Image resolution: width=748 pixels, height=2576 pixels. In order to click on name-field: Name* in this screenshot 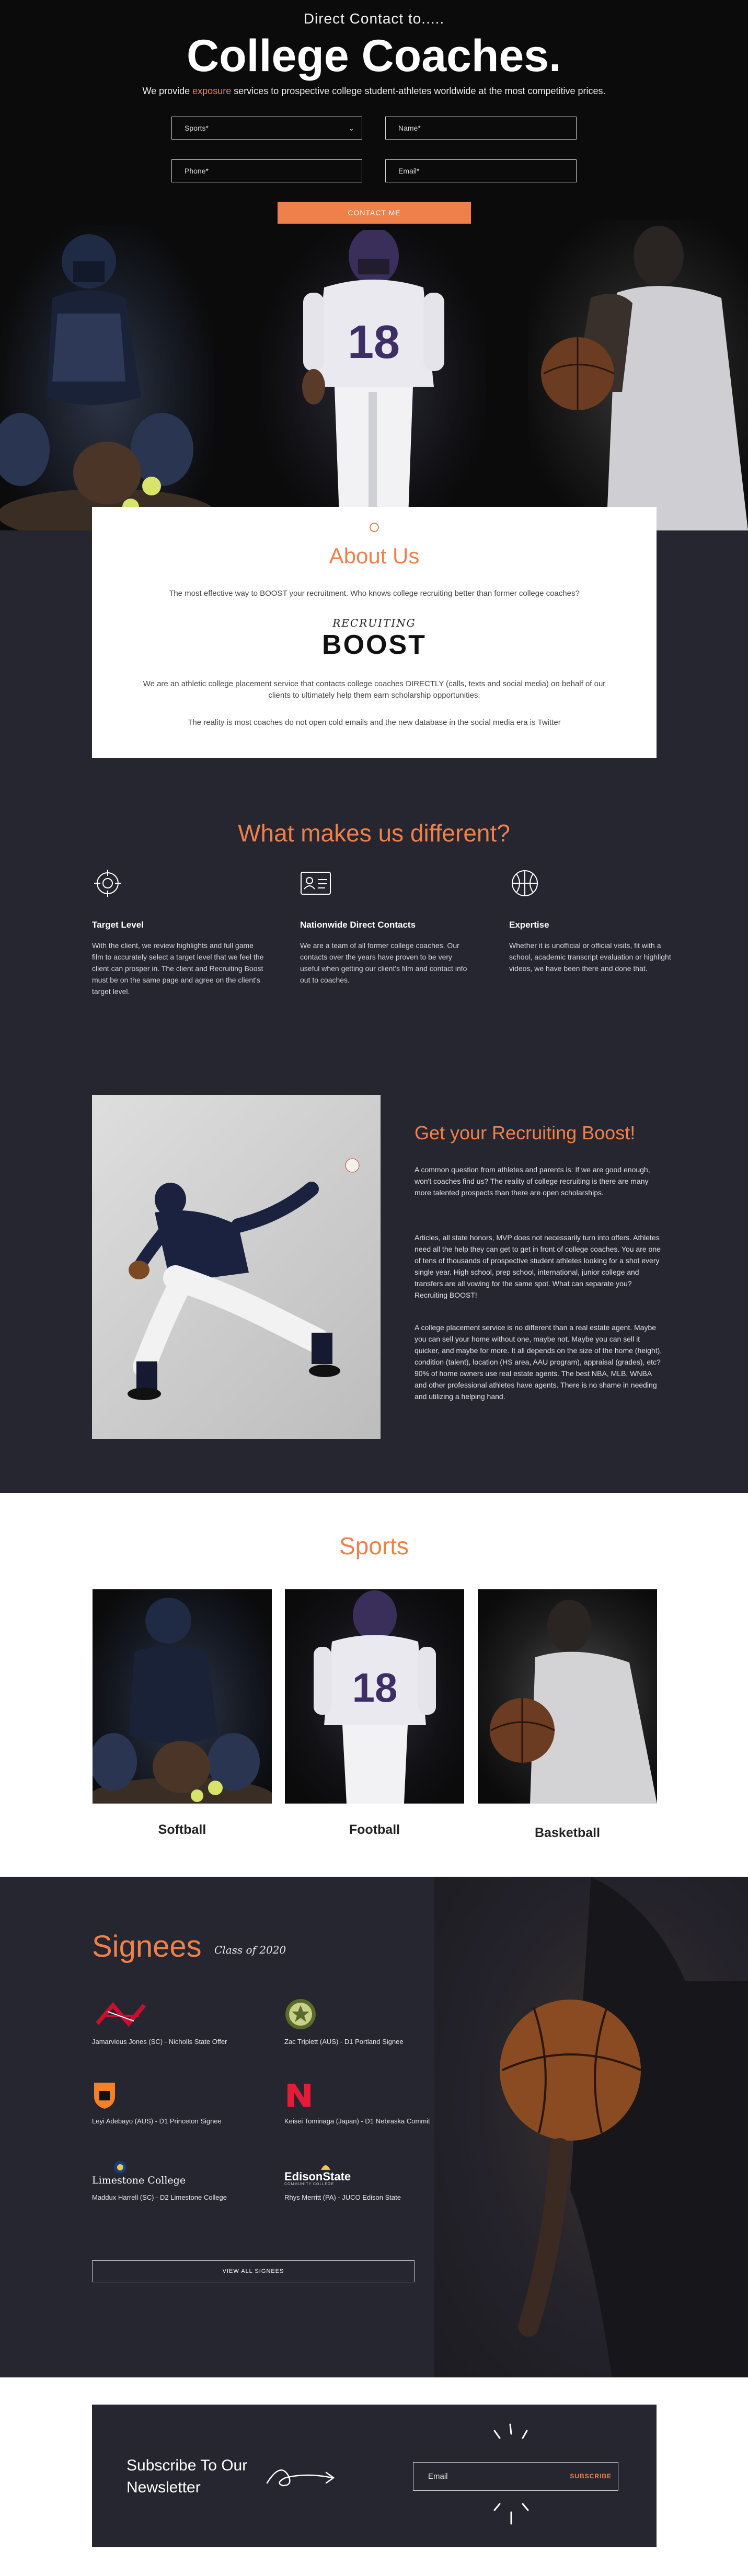, I will do `click(481, 128)`.